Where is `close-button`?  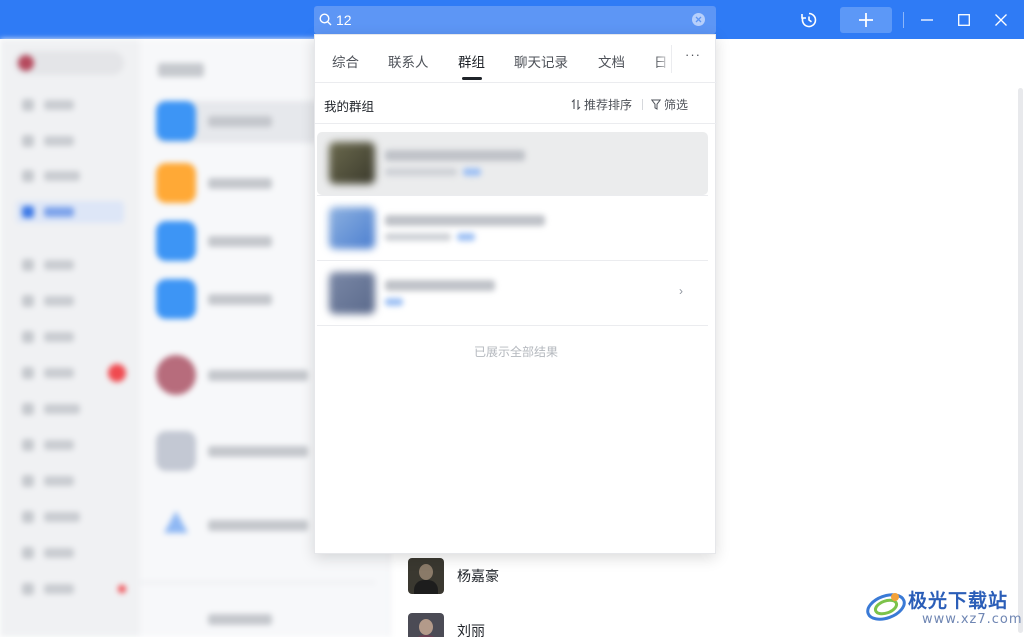 close-button is located at coordinates (1001, 19).